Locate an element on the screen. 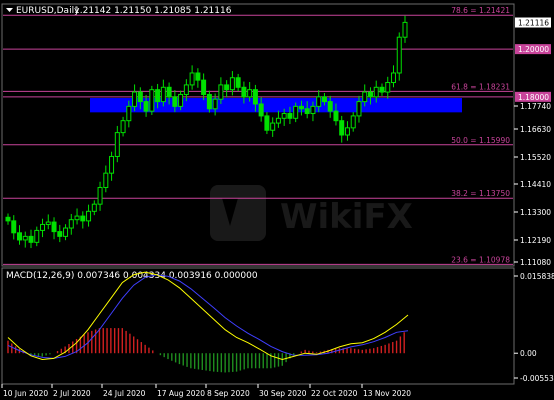 The image size is (554, 400). macd-tick-label: 0.00 is located at coordinates (528, 353).